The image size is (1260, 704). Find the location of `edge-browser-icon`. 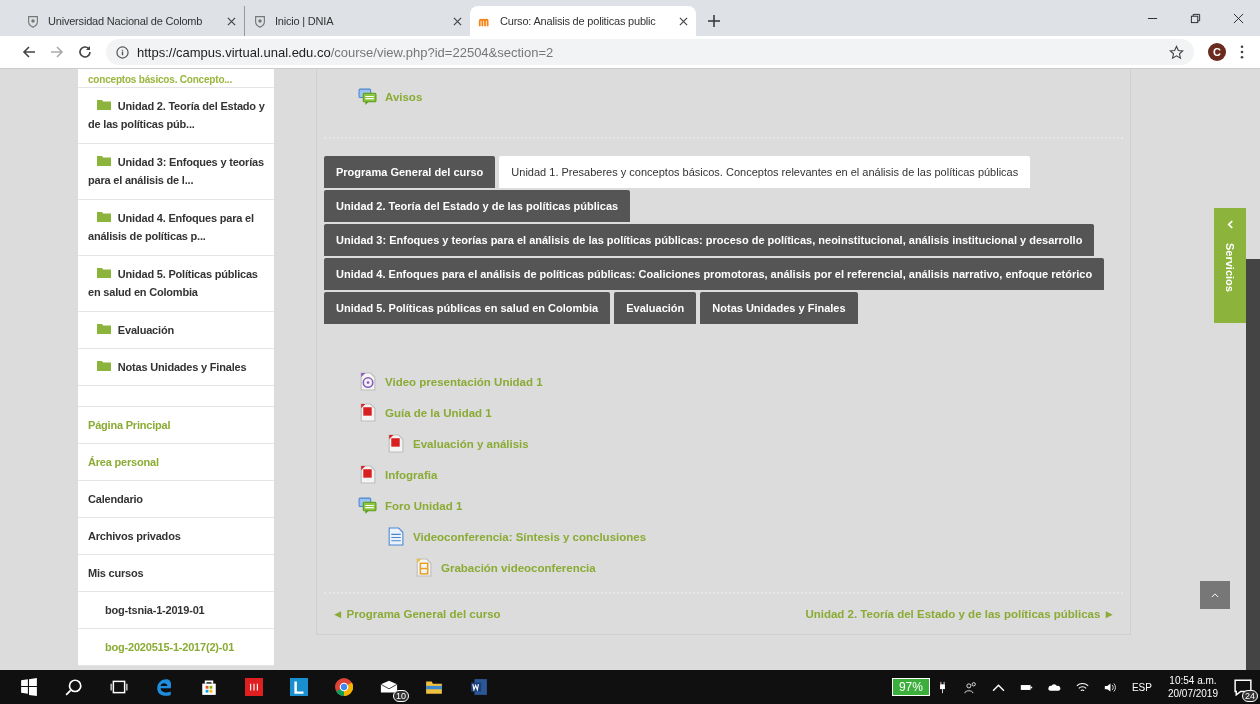

edge-browser-icon is located at coordinates (164, 687).